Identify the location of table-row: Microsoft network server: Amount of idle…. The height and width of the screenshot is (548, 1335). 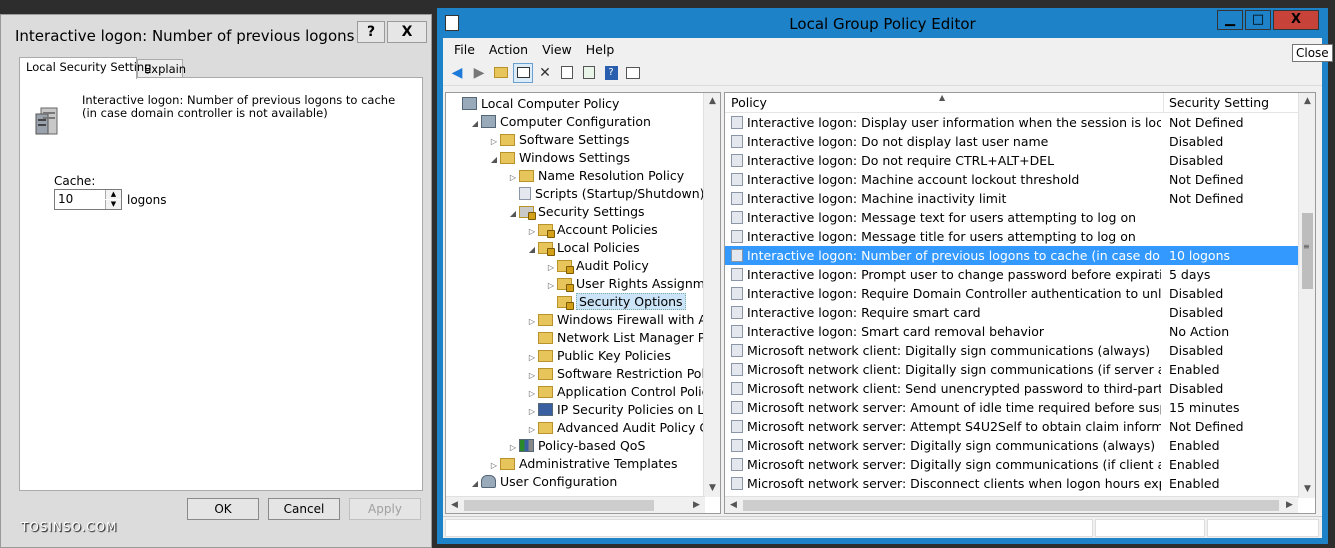
(1011, 407).